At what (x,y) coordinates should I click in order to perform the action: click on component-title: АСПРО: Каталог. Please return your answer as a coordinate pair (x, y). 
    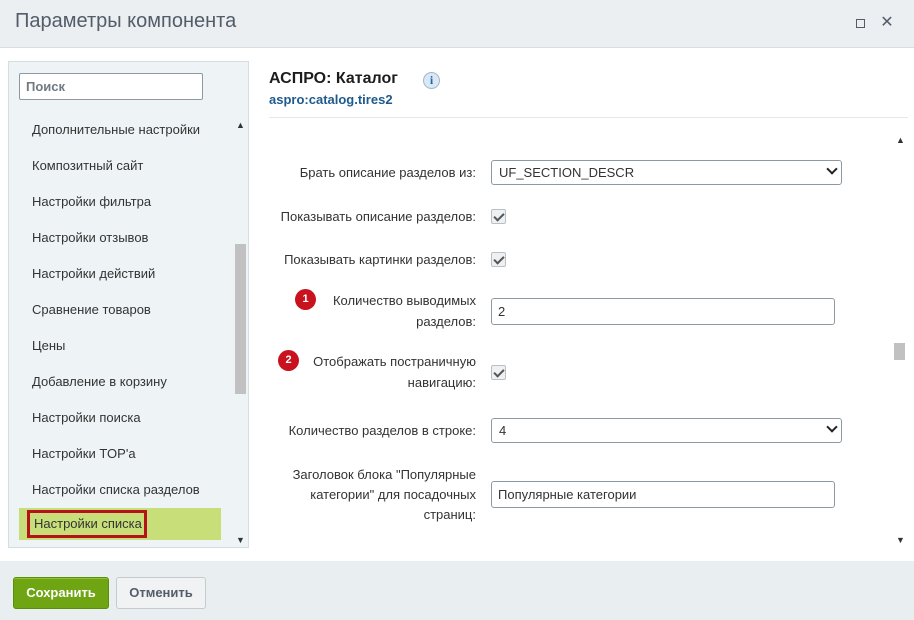
    Looking at the image, I should click on (333, 78).